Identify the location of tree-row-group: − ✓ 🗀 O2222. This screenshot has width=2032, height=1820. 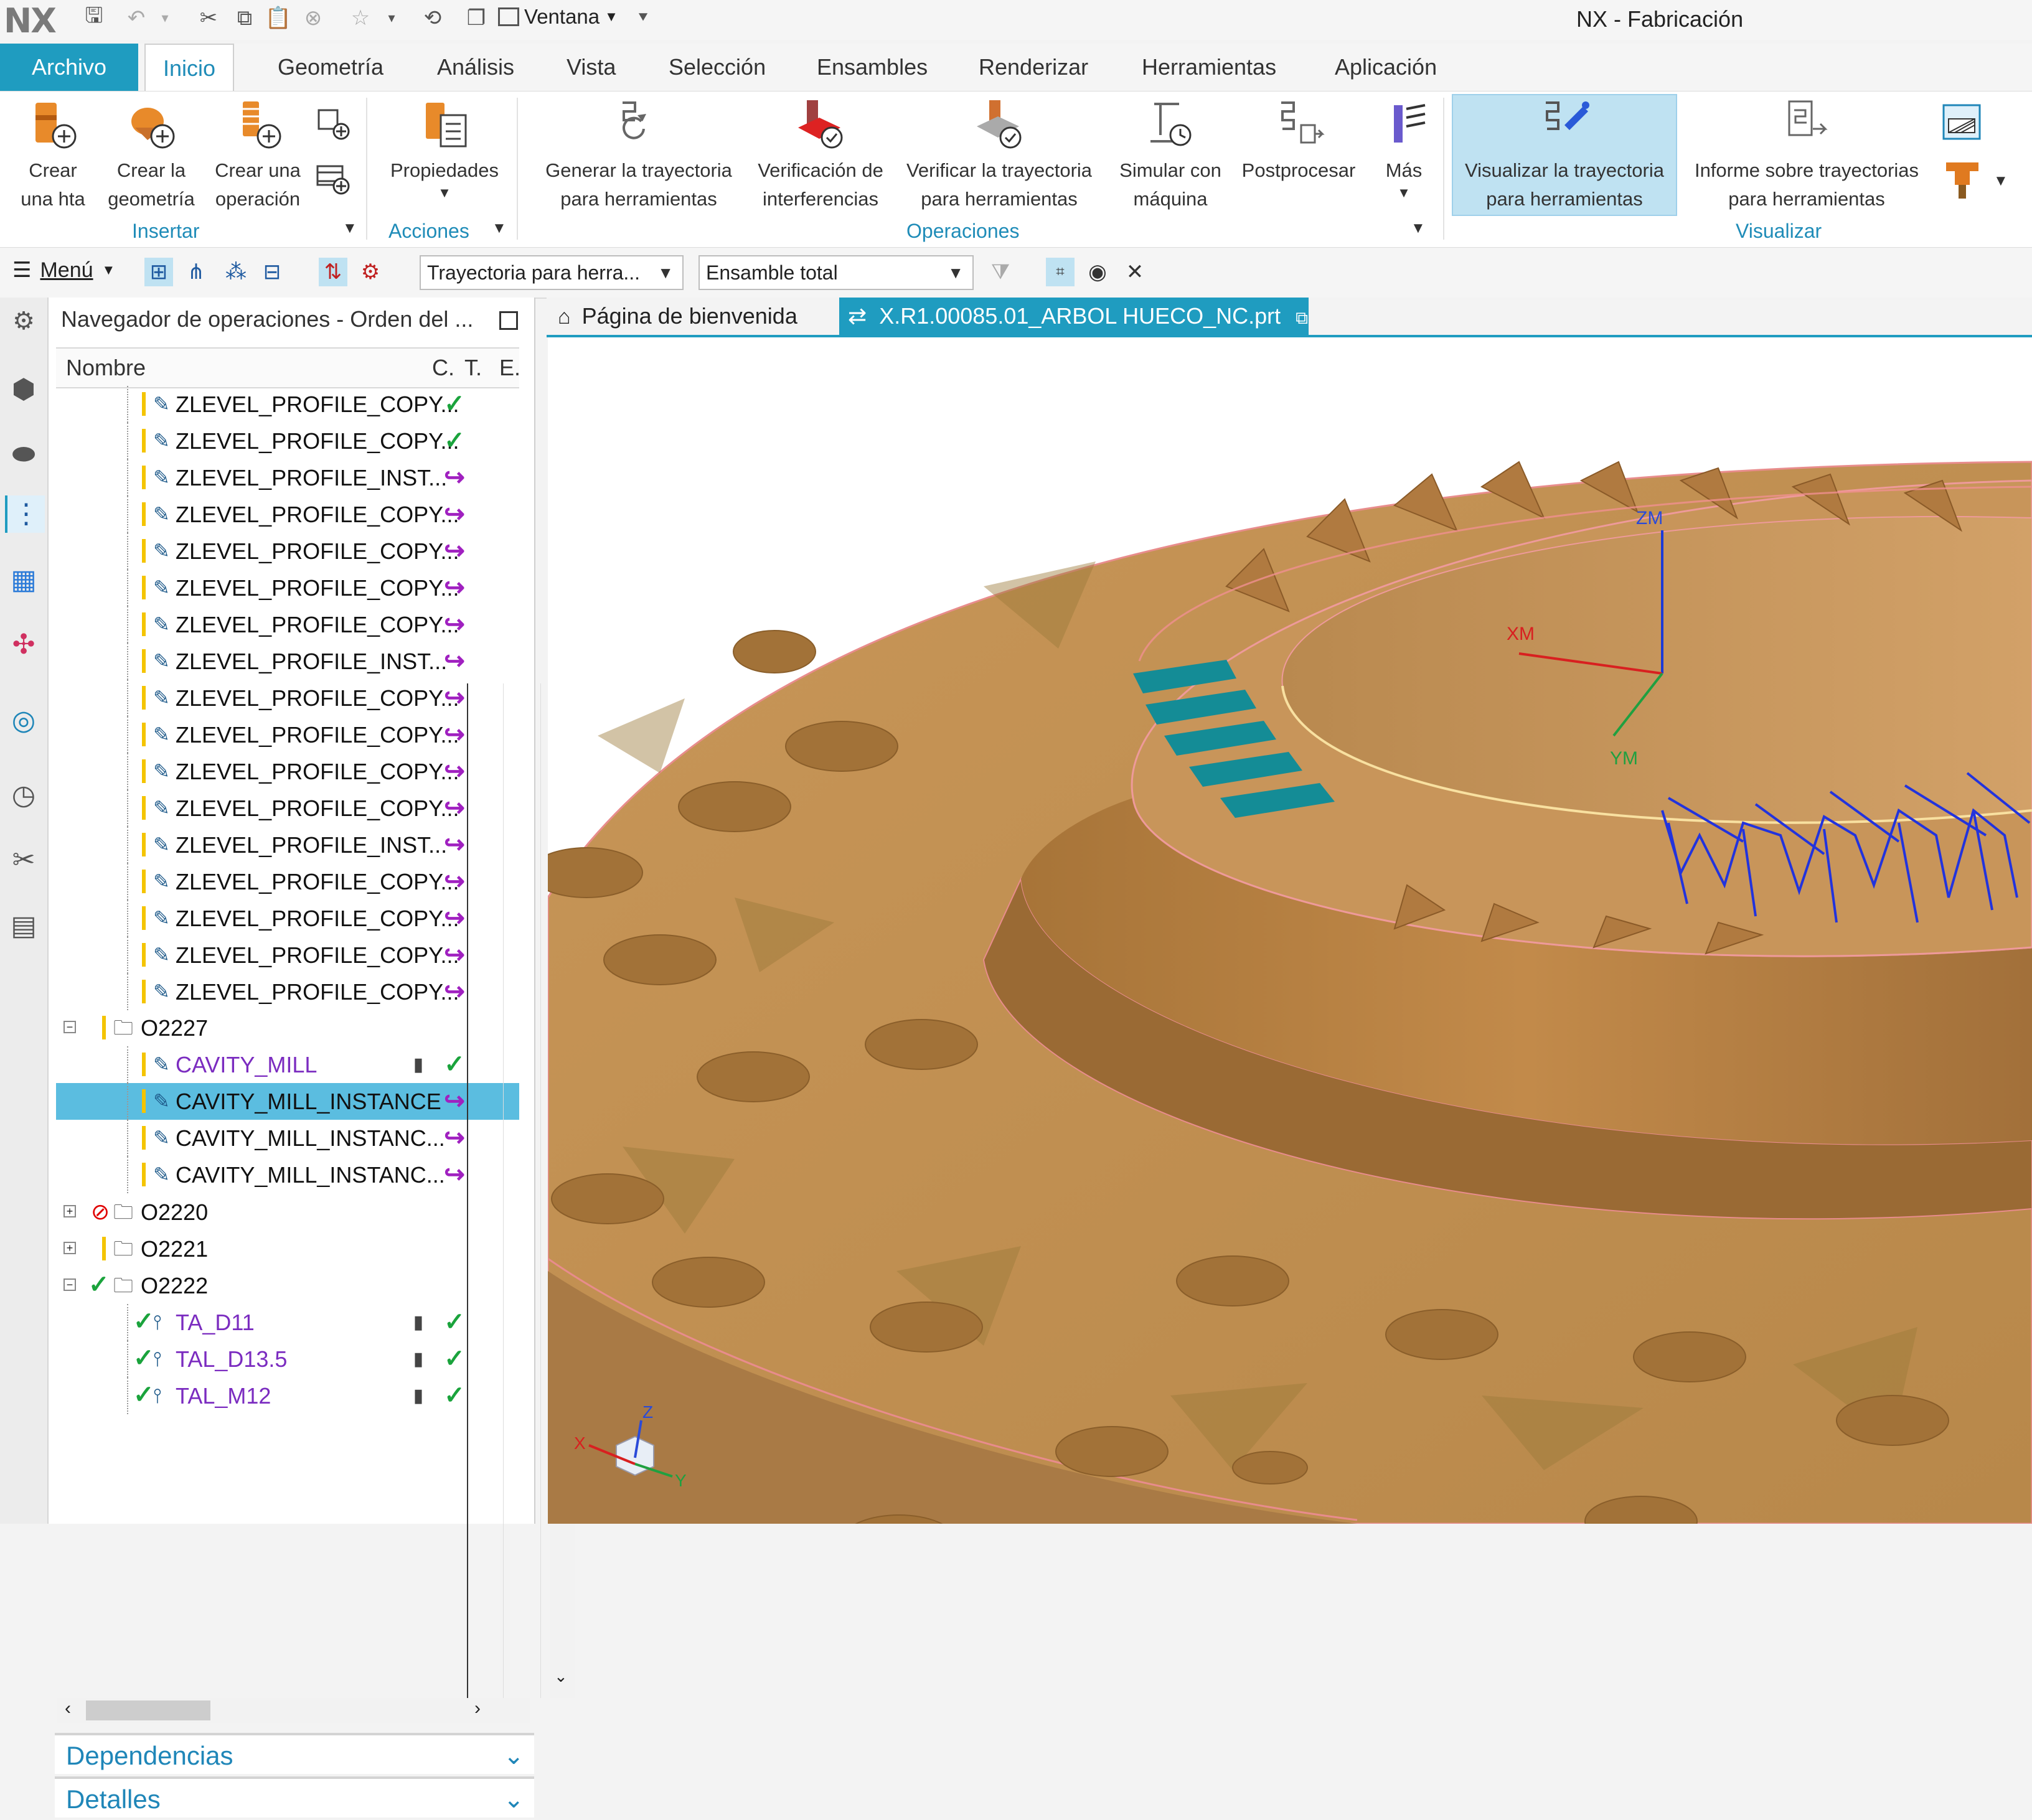
(287, 1285).